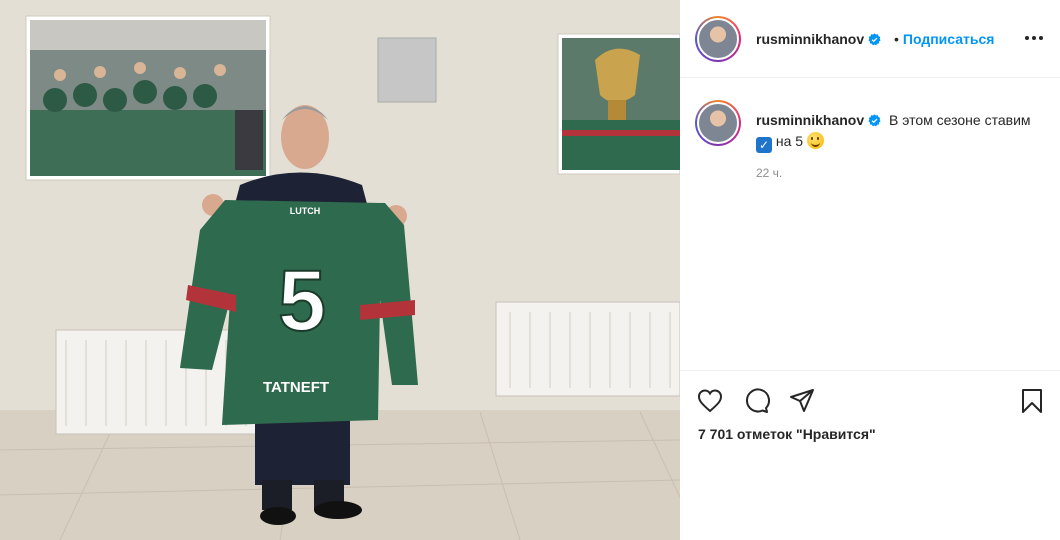 The height and width of the screenshot is (540, 1060). I want to click on bookmark-icon, so click(1032, 401).